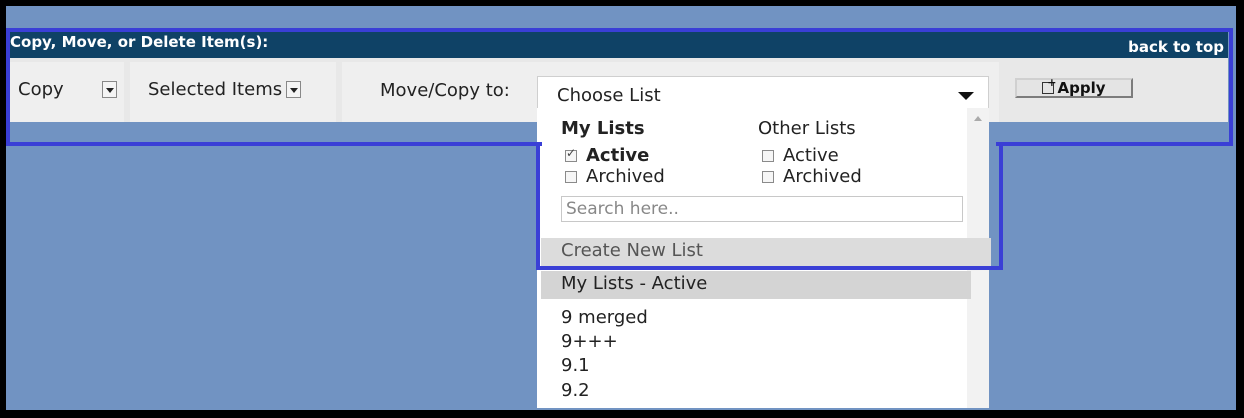 The width and height of the screenshot is (1244, 418). What do you see at coordinates (67, 89) in the screenshot?
I see `action-select: Copy` at bounding box center [67, 89].